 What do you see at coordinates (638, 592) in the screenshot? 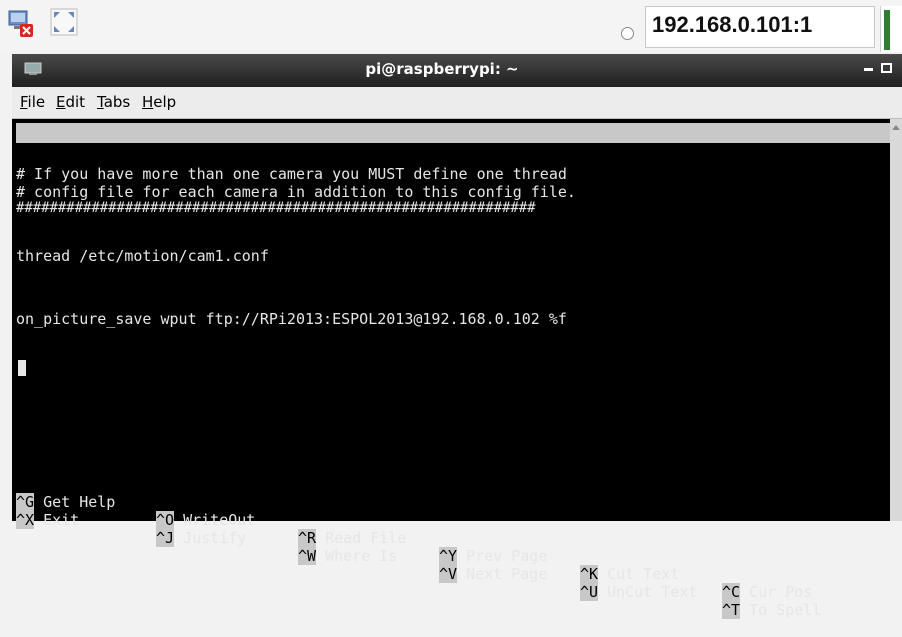
I see `shortcut-uncut-text: ^U UnCut Text` at bounding box center [638, 592].